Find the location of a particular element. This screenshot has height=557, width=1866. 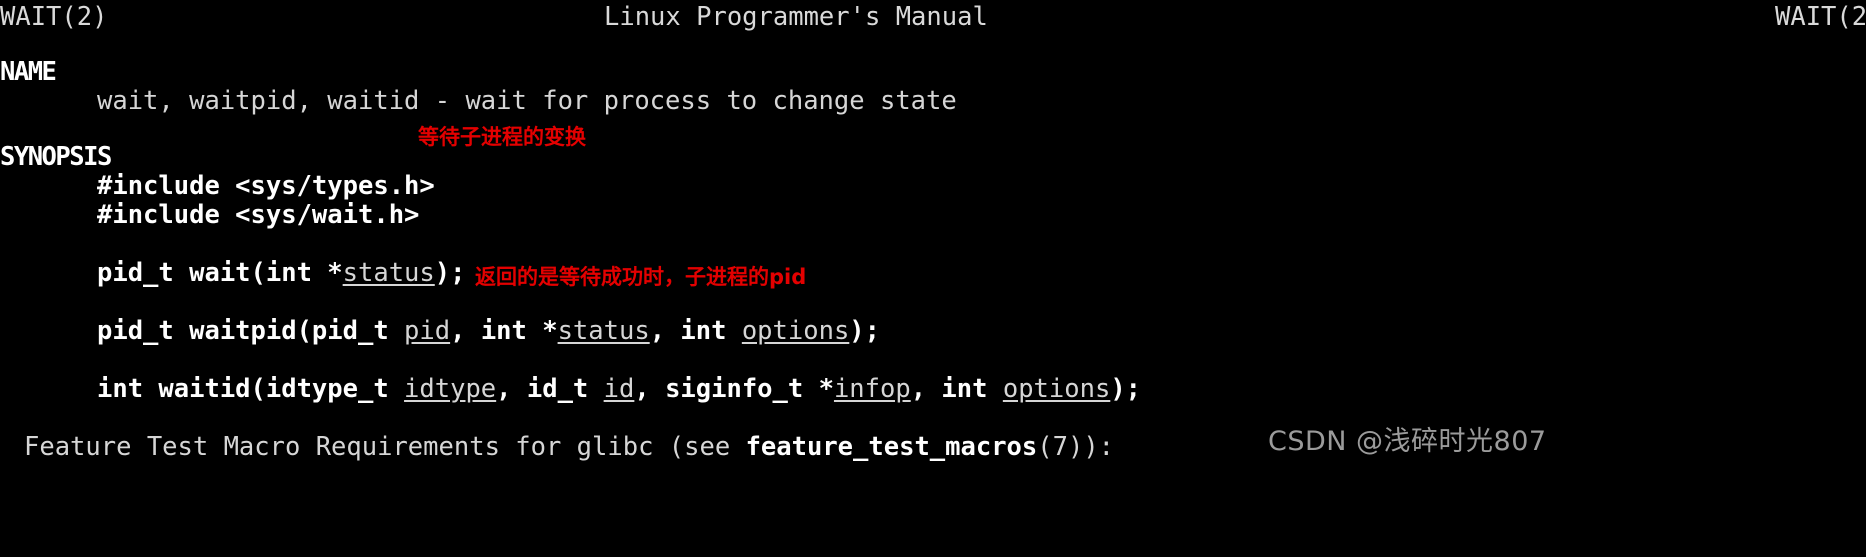

include-sys-wait: #include <sys/wait.h> is located at coordinates (258, 215).